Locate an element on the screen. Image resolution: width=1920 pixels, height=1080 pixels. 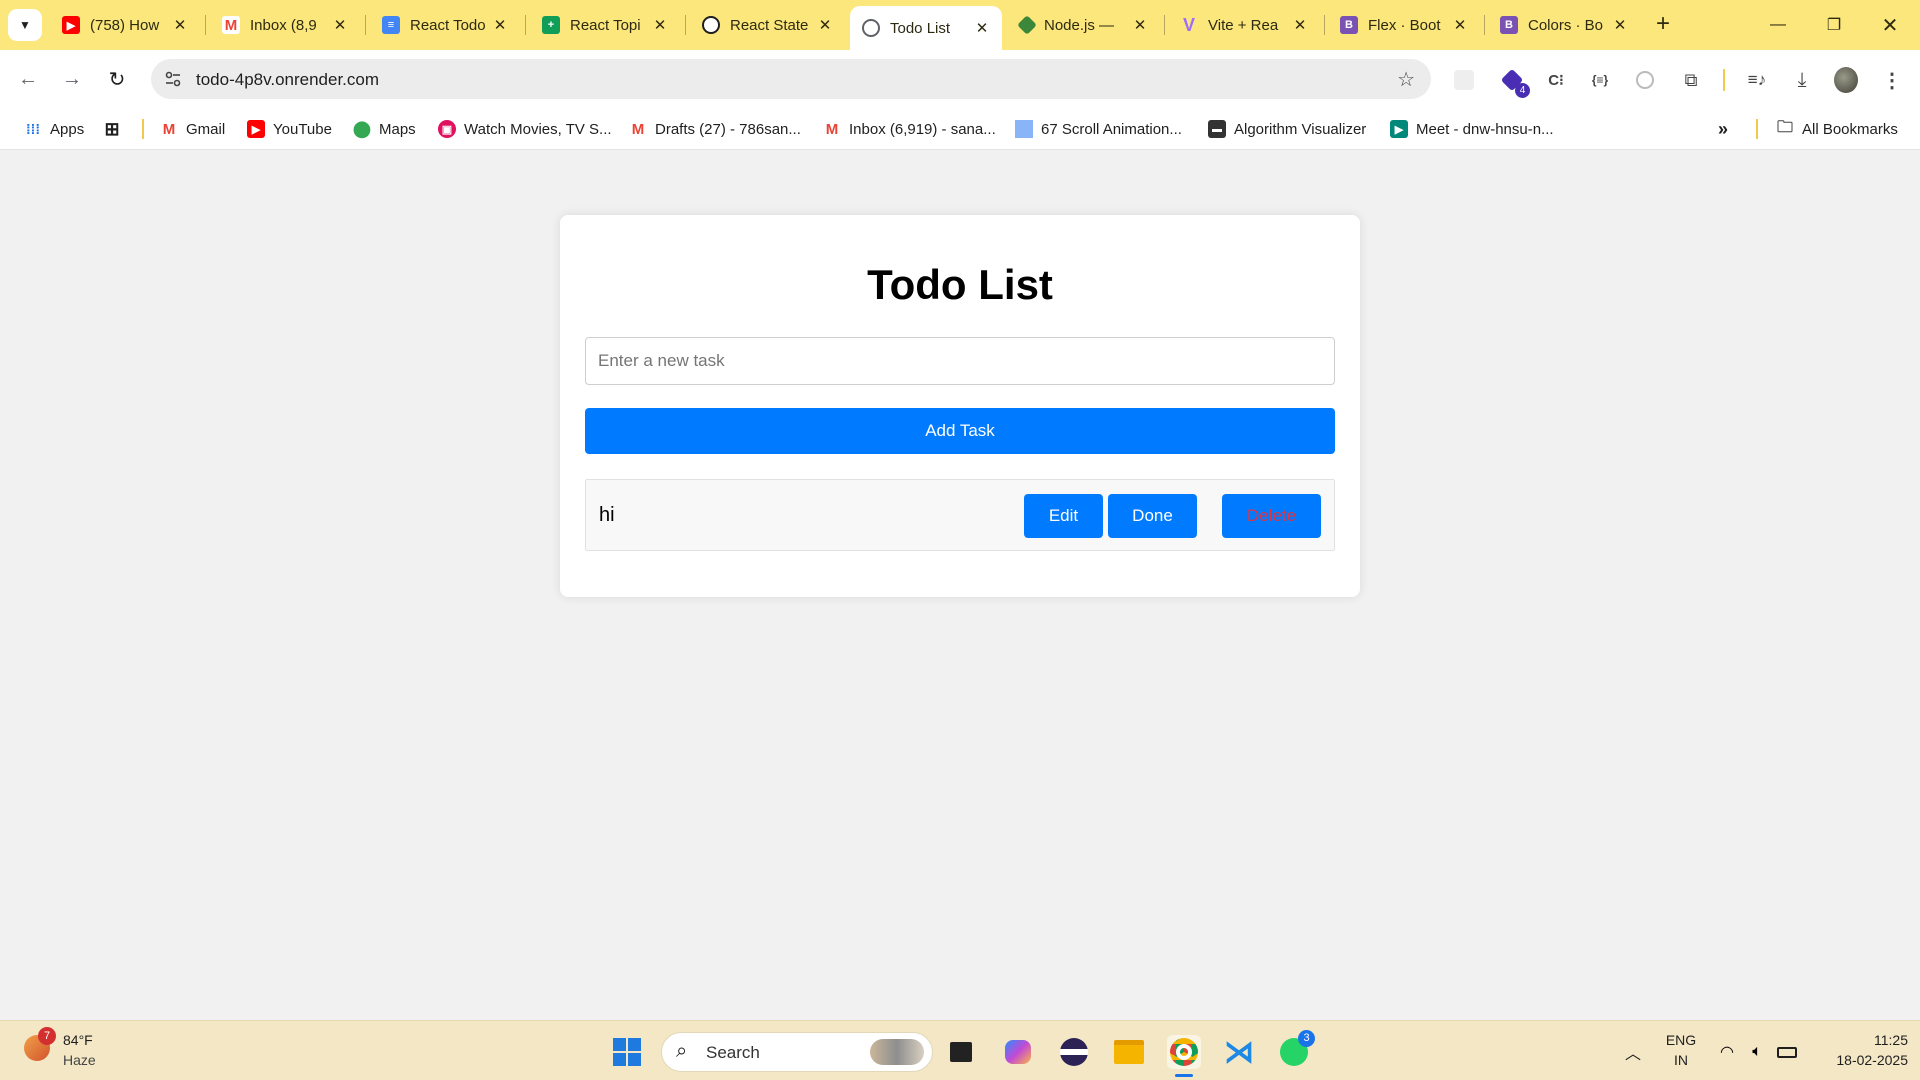
whatsapp-app: 3 is located at coordinates (1296, 1049).